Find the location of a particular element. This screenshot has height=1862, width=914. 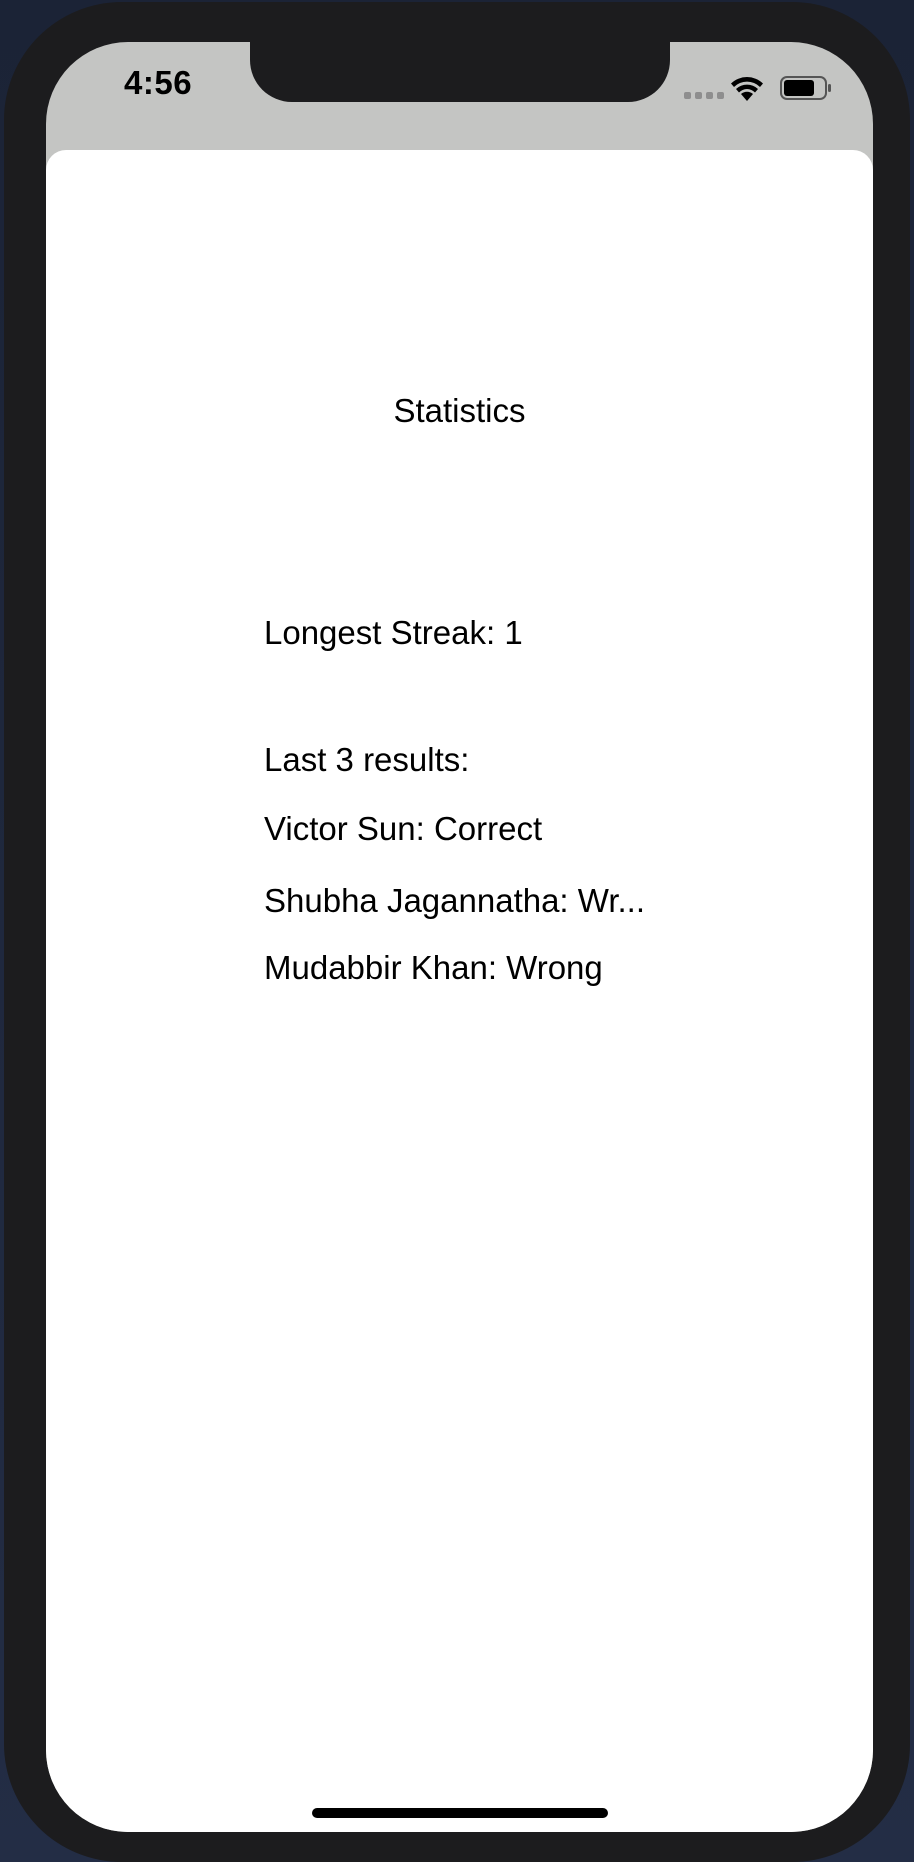

page-title: Statistics is located at coordinates (459, 410).